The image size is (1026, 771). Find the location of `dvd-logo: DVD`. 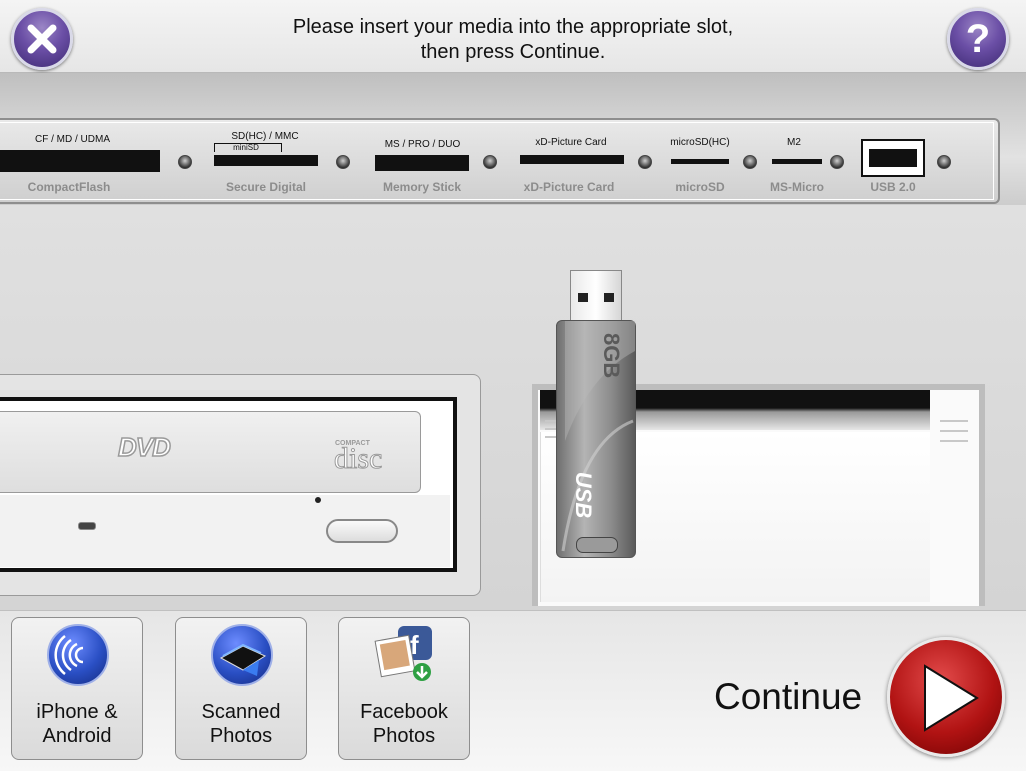

dvd-logo: DVD is located at coordinates (144, 447).